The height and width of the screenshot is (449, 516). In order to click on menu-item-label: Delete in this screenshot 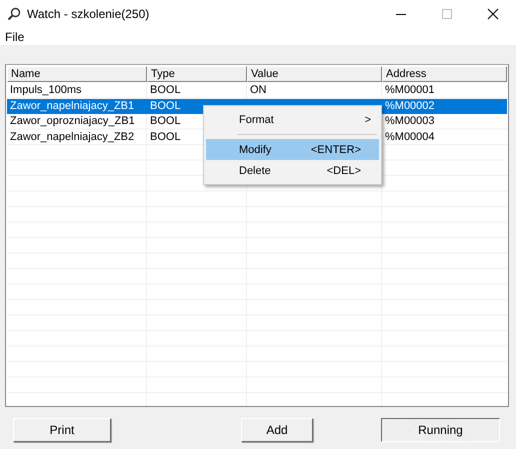, I will do `click(255, 170)`.